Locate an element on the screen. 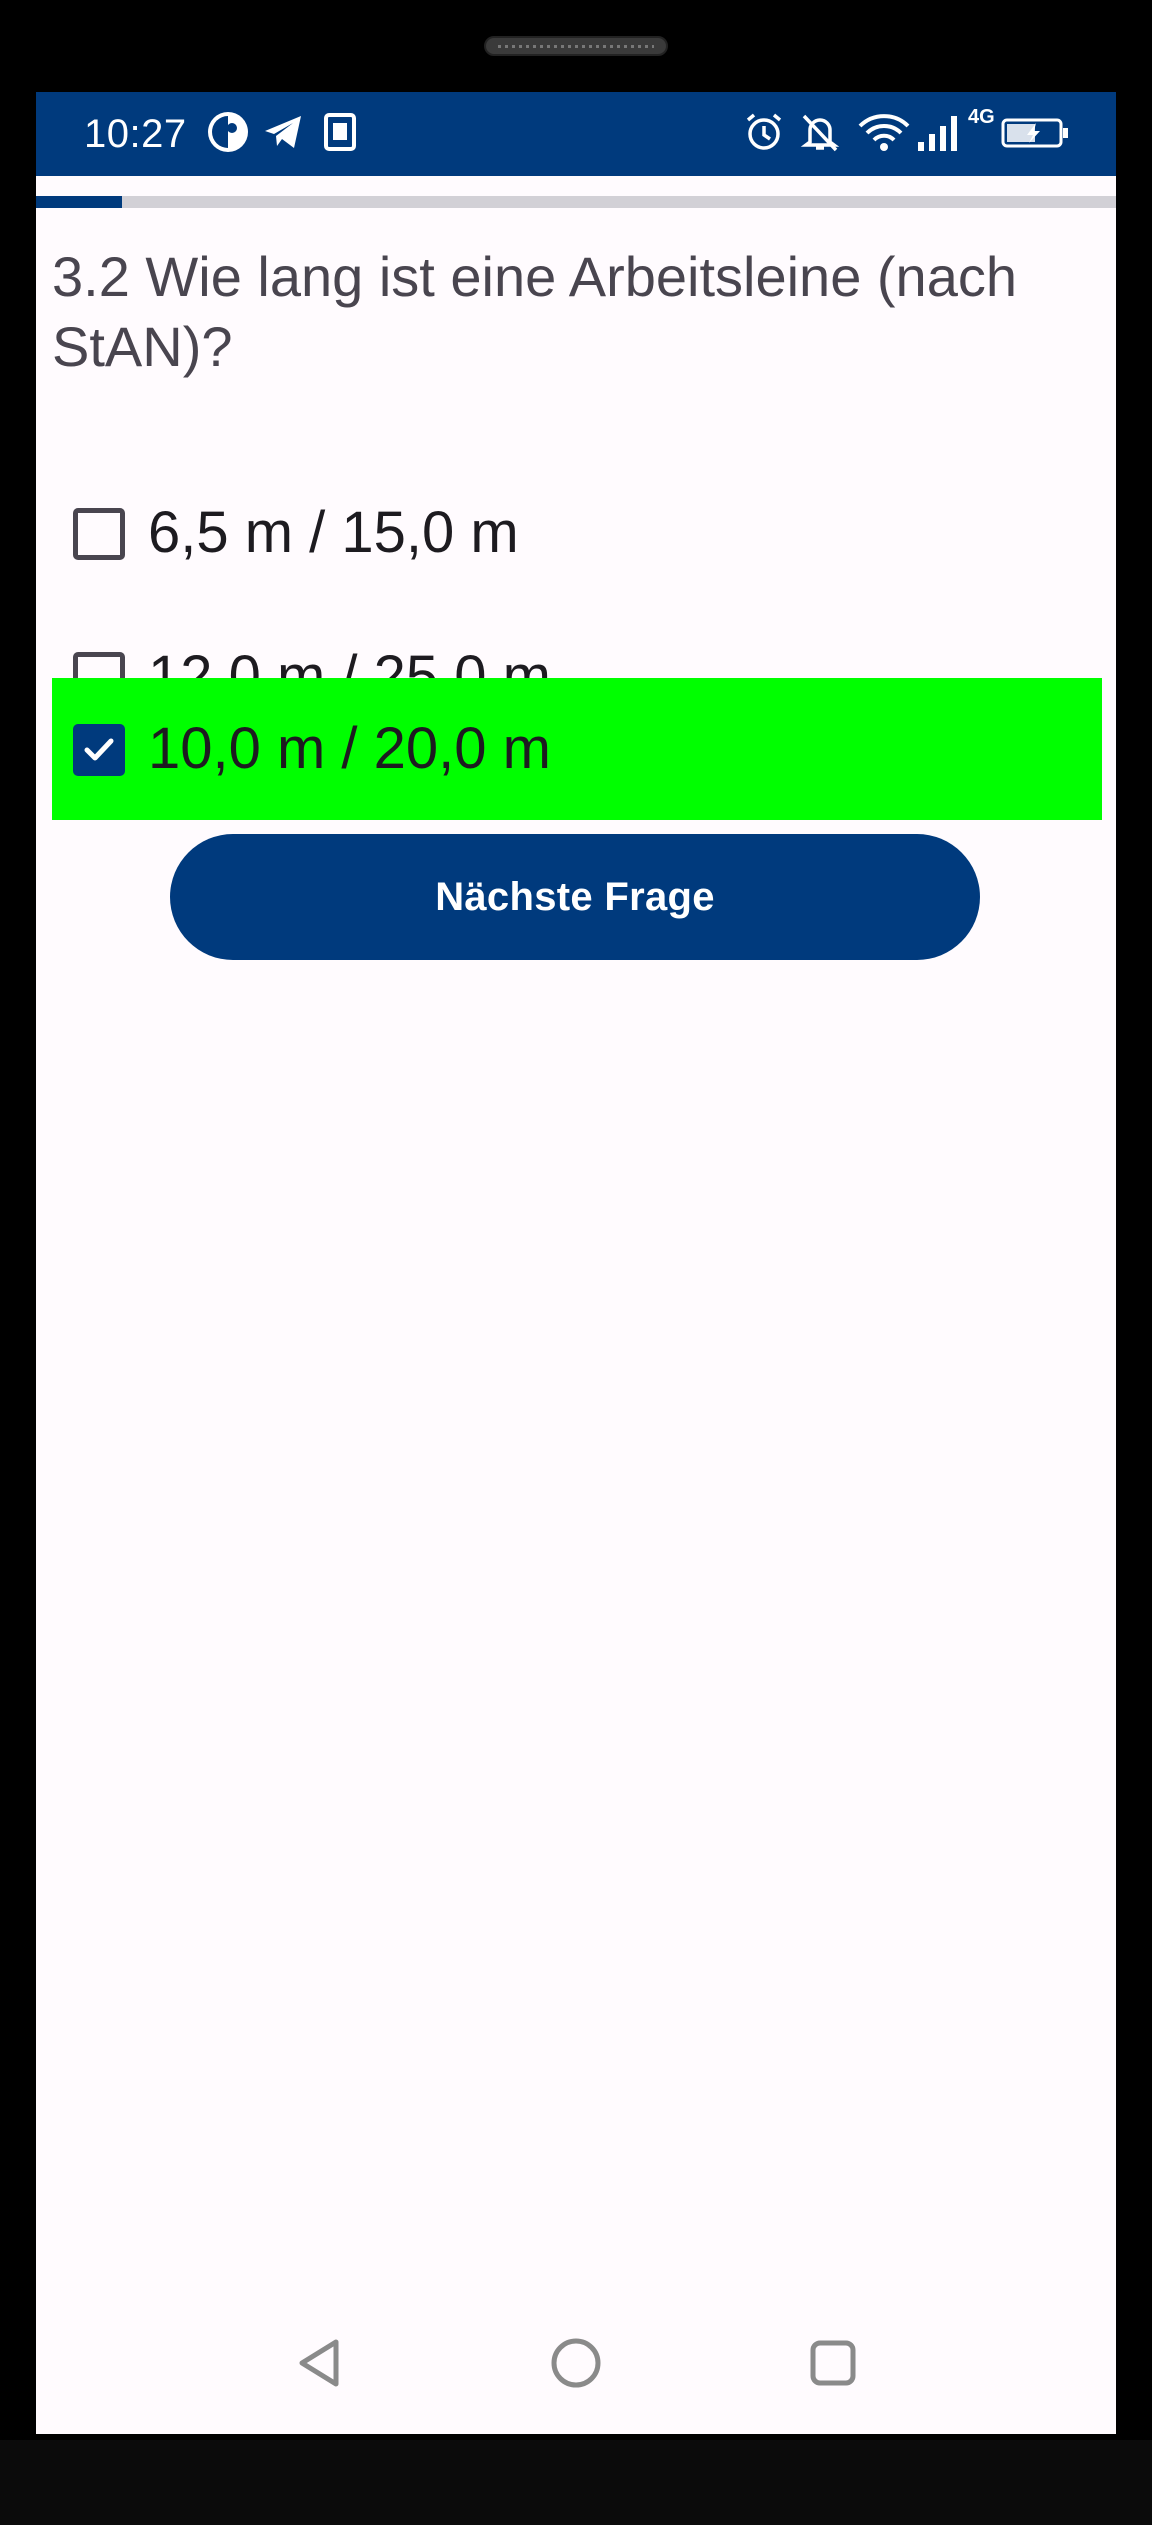 The height and width of the screenshot is (2525, 1152). system-nav-bar is located at coordinates (576, 2363).